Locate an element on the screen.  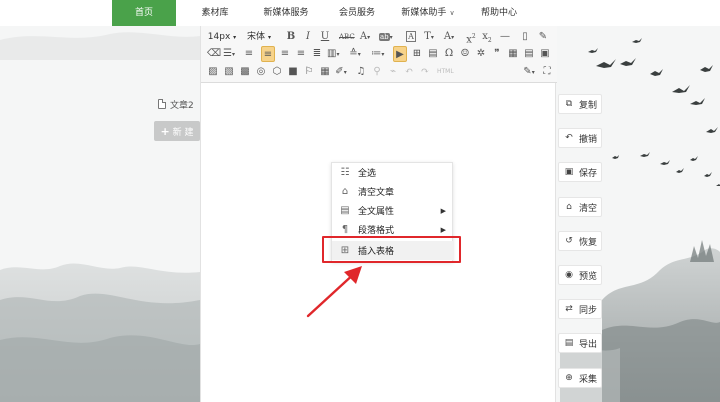
menu-item-clear-article: ⌂ 清空文章 is located at coordinates (393, 191).